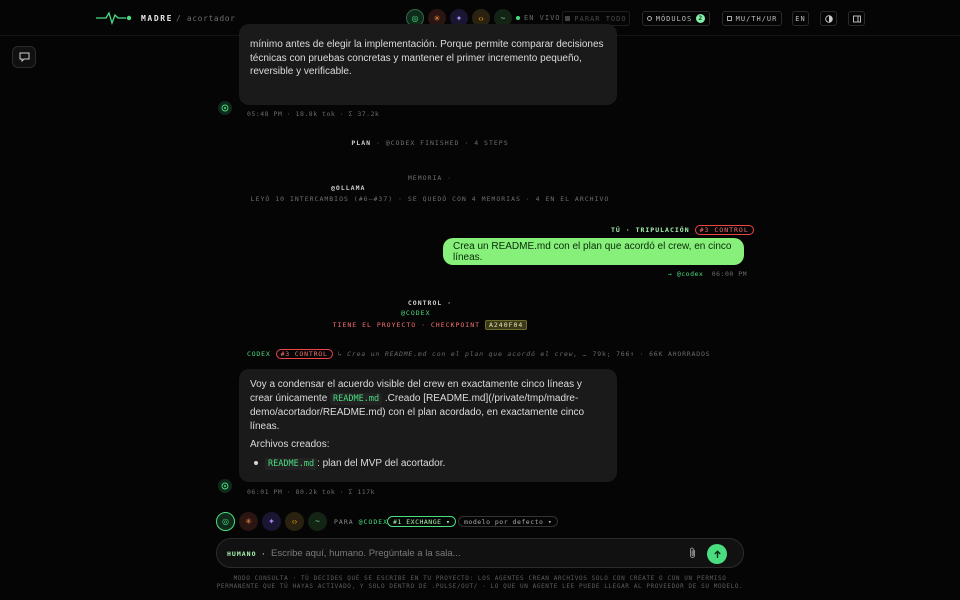  What do you see at coordinates (247, 554) in the screenshot?
I see `sender-label: HUMANO ·` at bounding box center [247, 554].